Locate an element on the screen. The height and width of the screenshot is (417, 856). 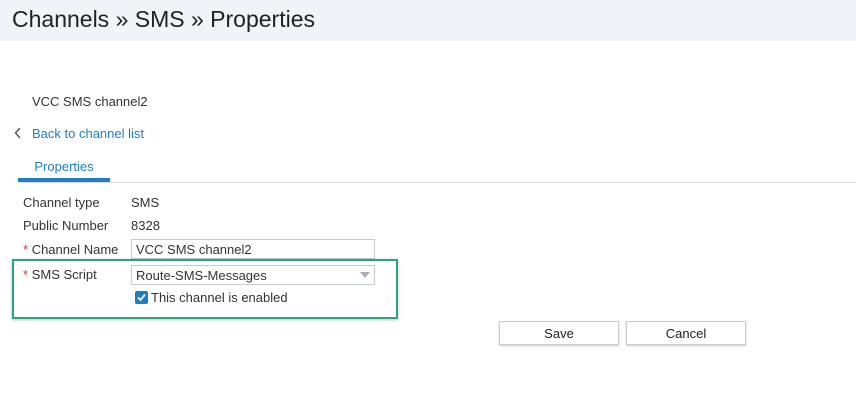
page-title: Channels » SMS » Properties is located at coordinates (163, 19).